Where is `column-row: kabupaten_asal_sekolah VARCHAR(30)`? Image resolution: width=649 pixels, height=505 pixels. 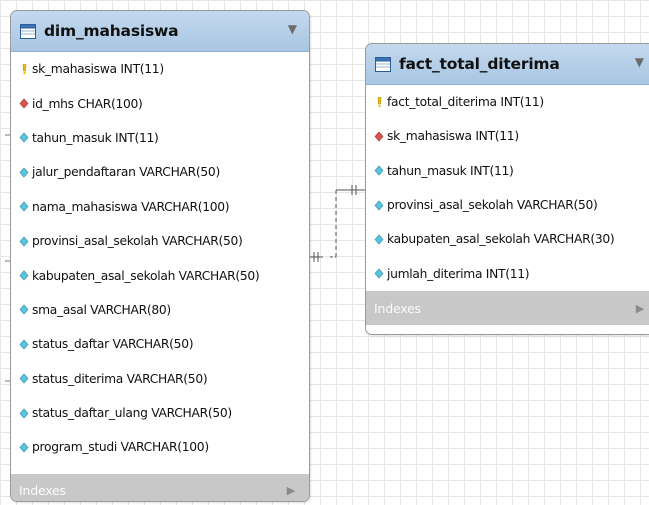 column-row: kabupaten_asal_sekolah VARCHAR(30) is located at coordinates (507, 239).